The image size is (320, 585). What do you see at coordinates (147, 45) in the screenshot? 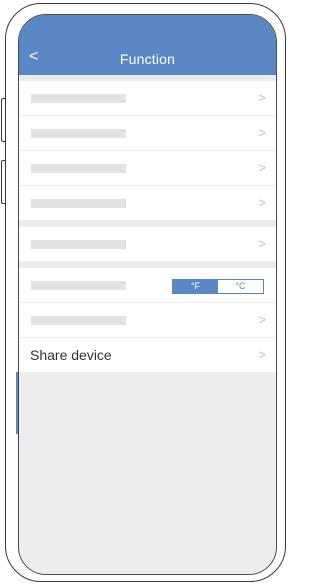
I see `header-bar: < Function` at bounding box center [147, 45].